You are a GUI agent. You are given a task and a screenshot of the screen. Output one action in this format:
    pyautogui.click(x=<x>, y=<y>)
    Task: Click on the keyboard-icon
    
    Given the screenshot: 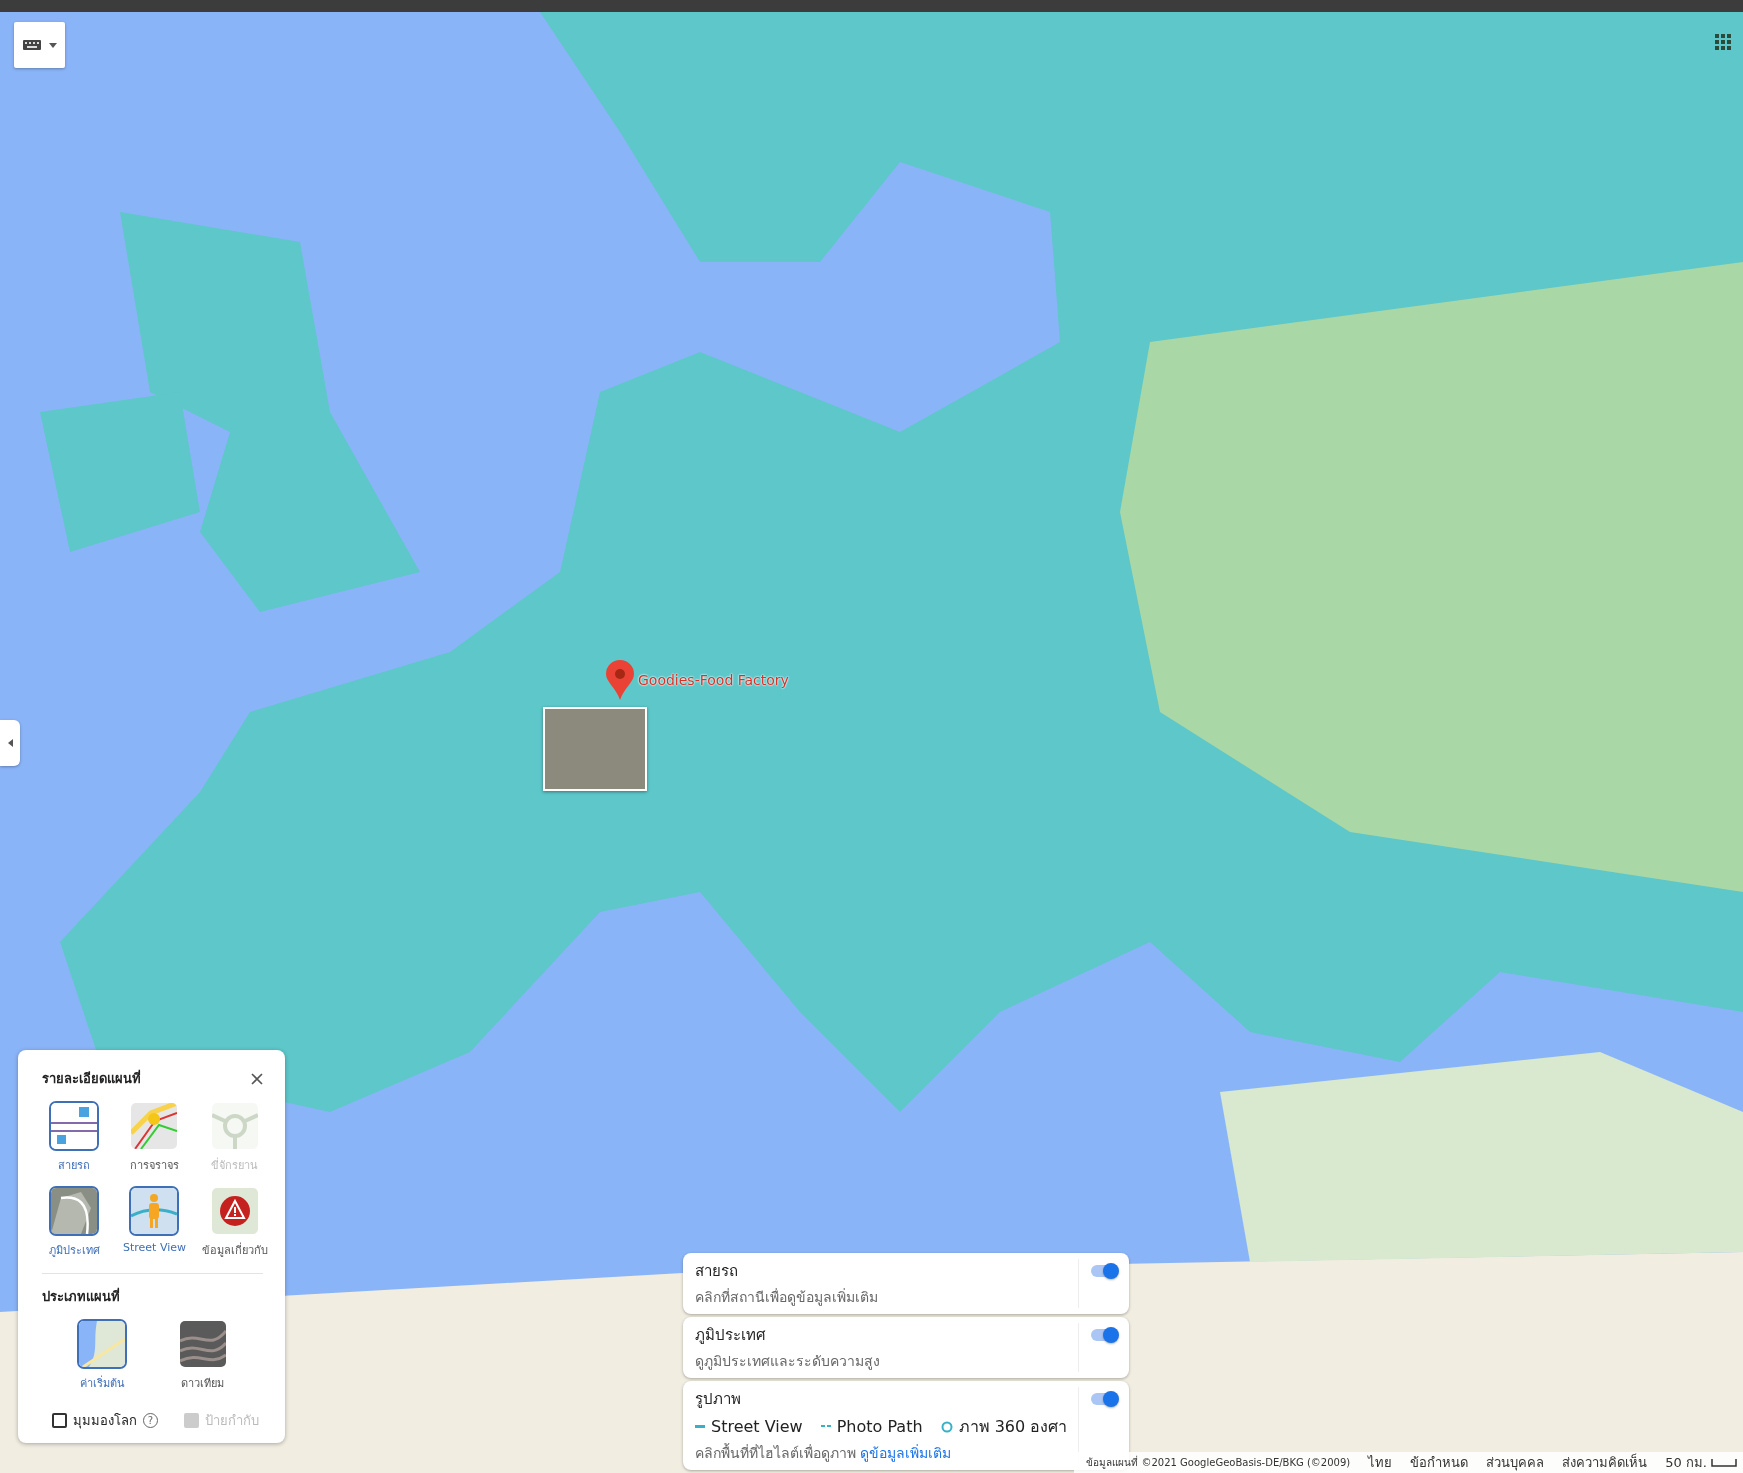 What is the action you would take?
    pyautogui.click(x=31, y=45)
    